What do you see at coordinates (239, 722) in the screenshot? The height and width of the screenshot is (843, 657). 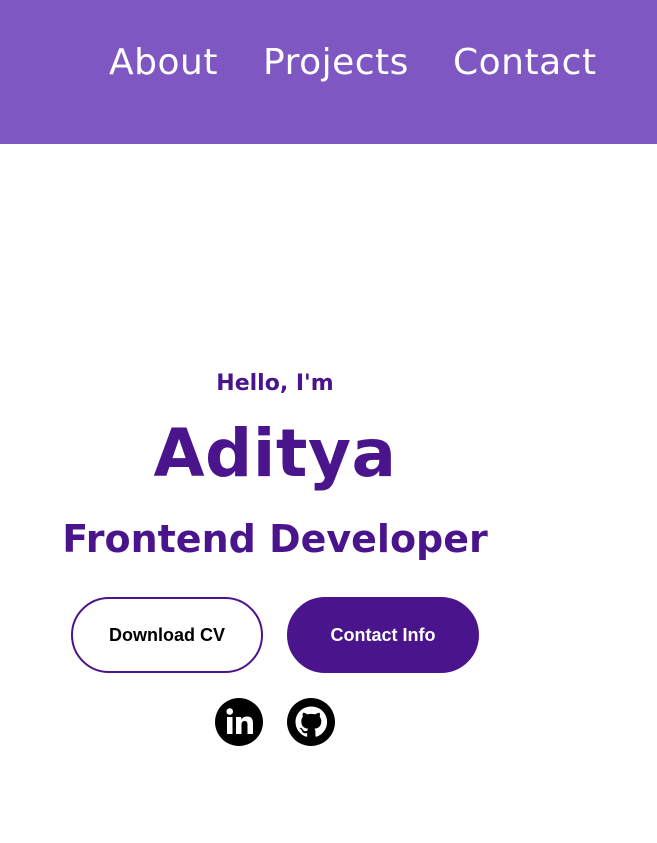 I see `linkedin-icon` at bounding box center [239, 722].